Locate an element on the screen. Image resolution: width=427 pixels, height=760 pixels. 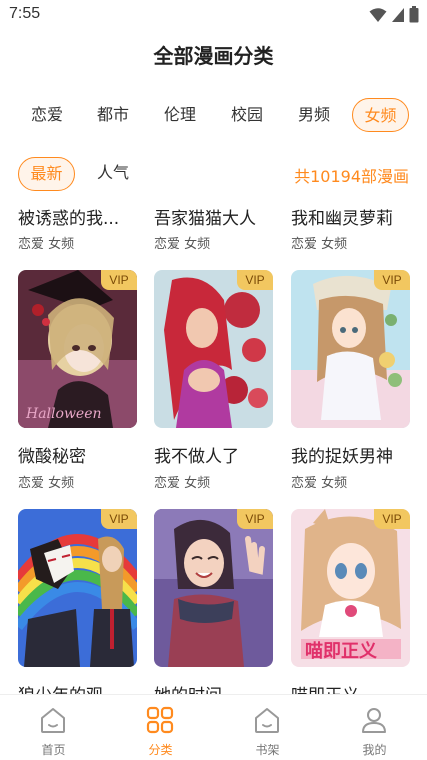
comic-title: 喵即正义 is located at coordinates (353, 687).